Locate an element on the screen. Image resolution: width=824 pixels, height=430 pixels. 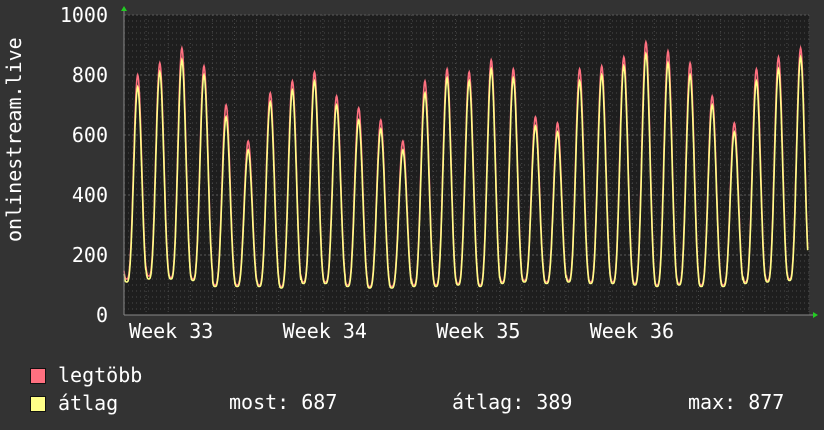
x-tick-label: Week 33 is located at coordinates (171, 331).